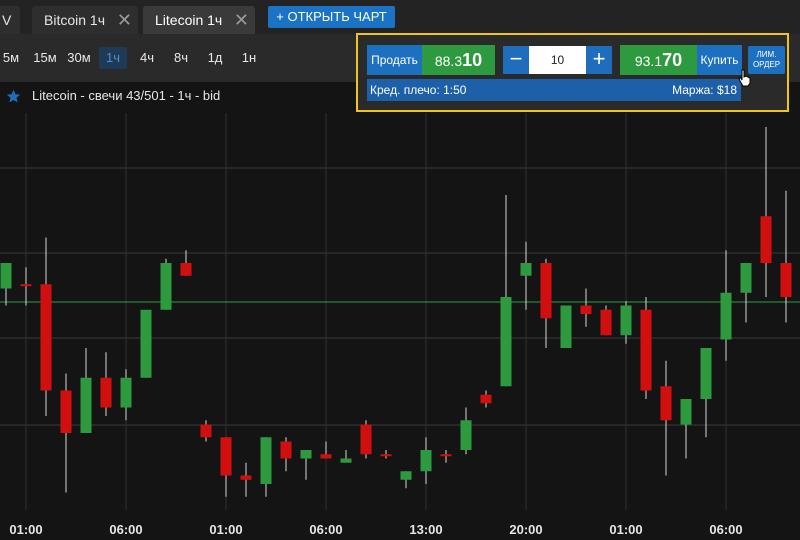  Describe the element at coordinates (554, 90) in the screenshot. I see `trade-info-bar: Кред. плечо: 1:50 Маржа: $18` at that location.